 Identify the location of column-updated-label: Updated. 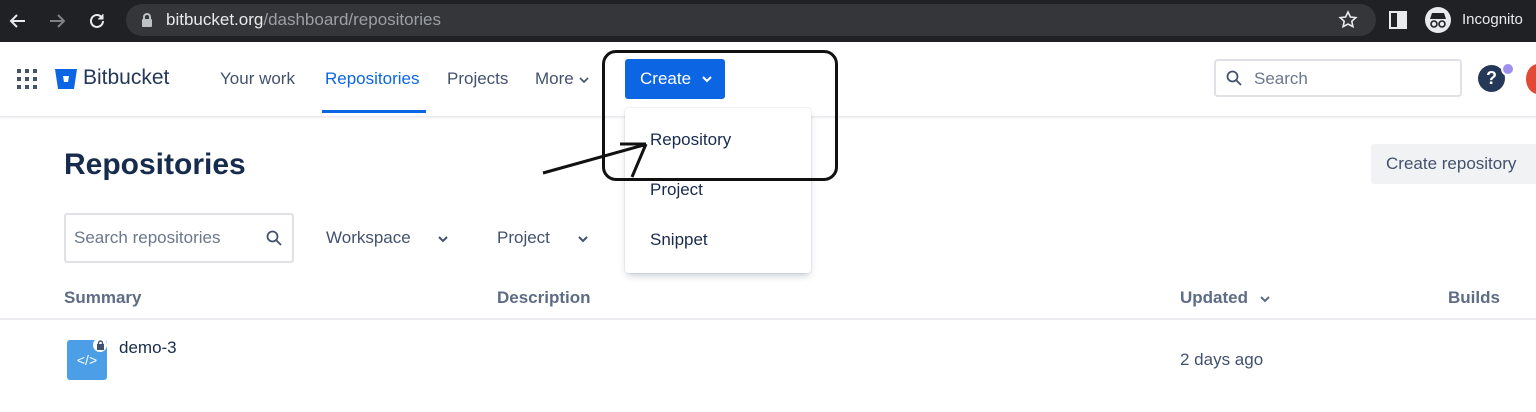
(1214, 297).